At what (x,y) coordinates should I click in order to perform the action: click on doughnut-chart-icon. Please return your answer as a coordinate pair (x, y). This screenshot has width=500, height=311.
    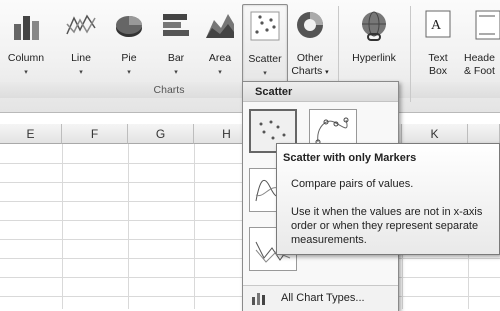
    Looking at the image, I should click on (310, 25).